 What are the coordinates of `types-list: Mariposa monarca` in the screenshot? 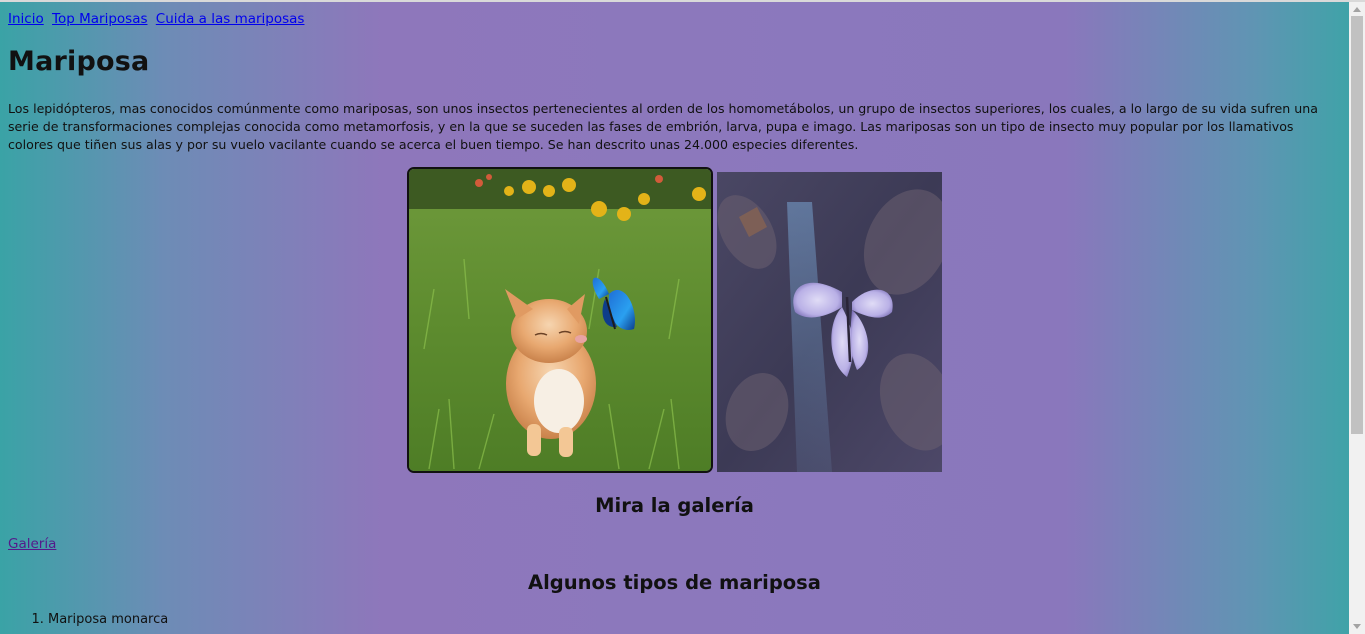 It's located at (84, 619).